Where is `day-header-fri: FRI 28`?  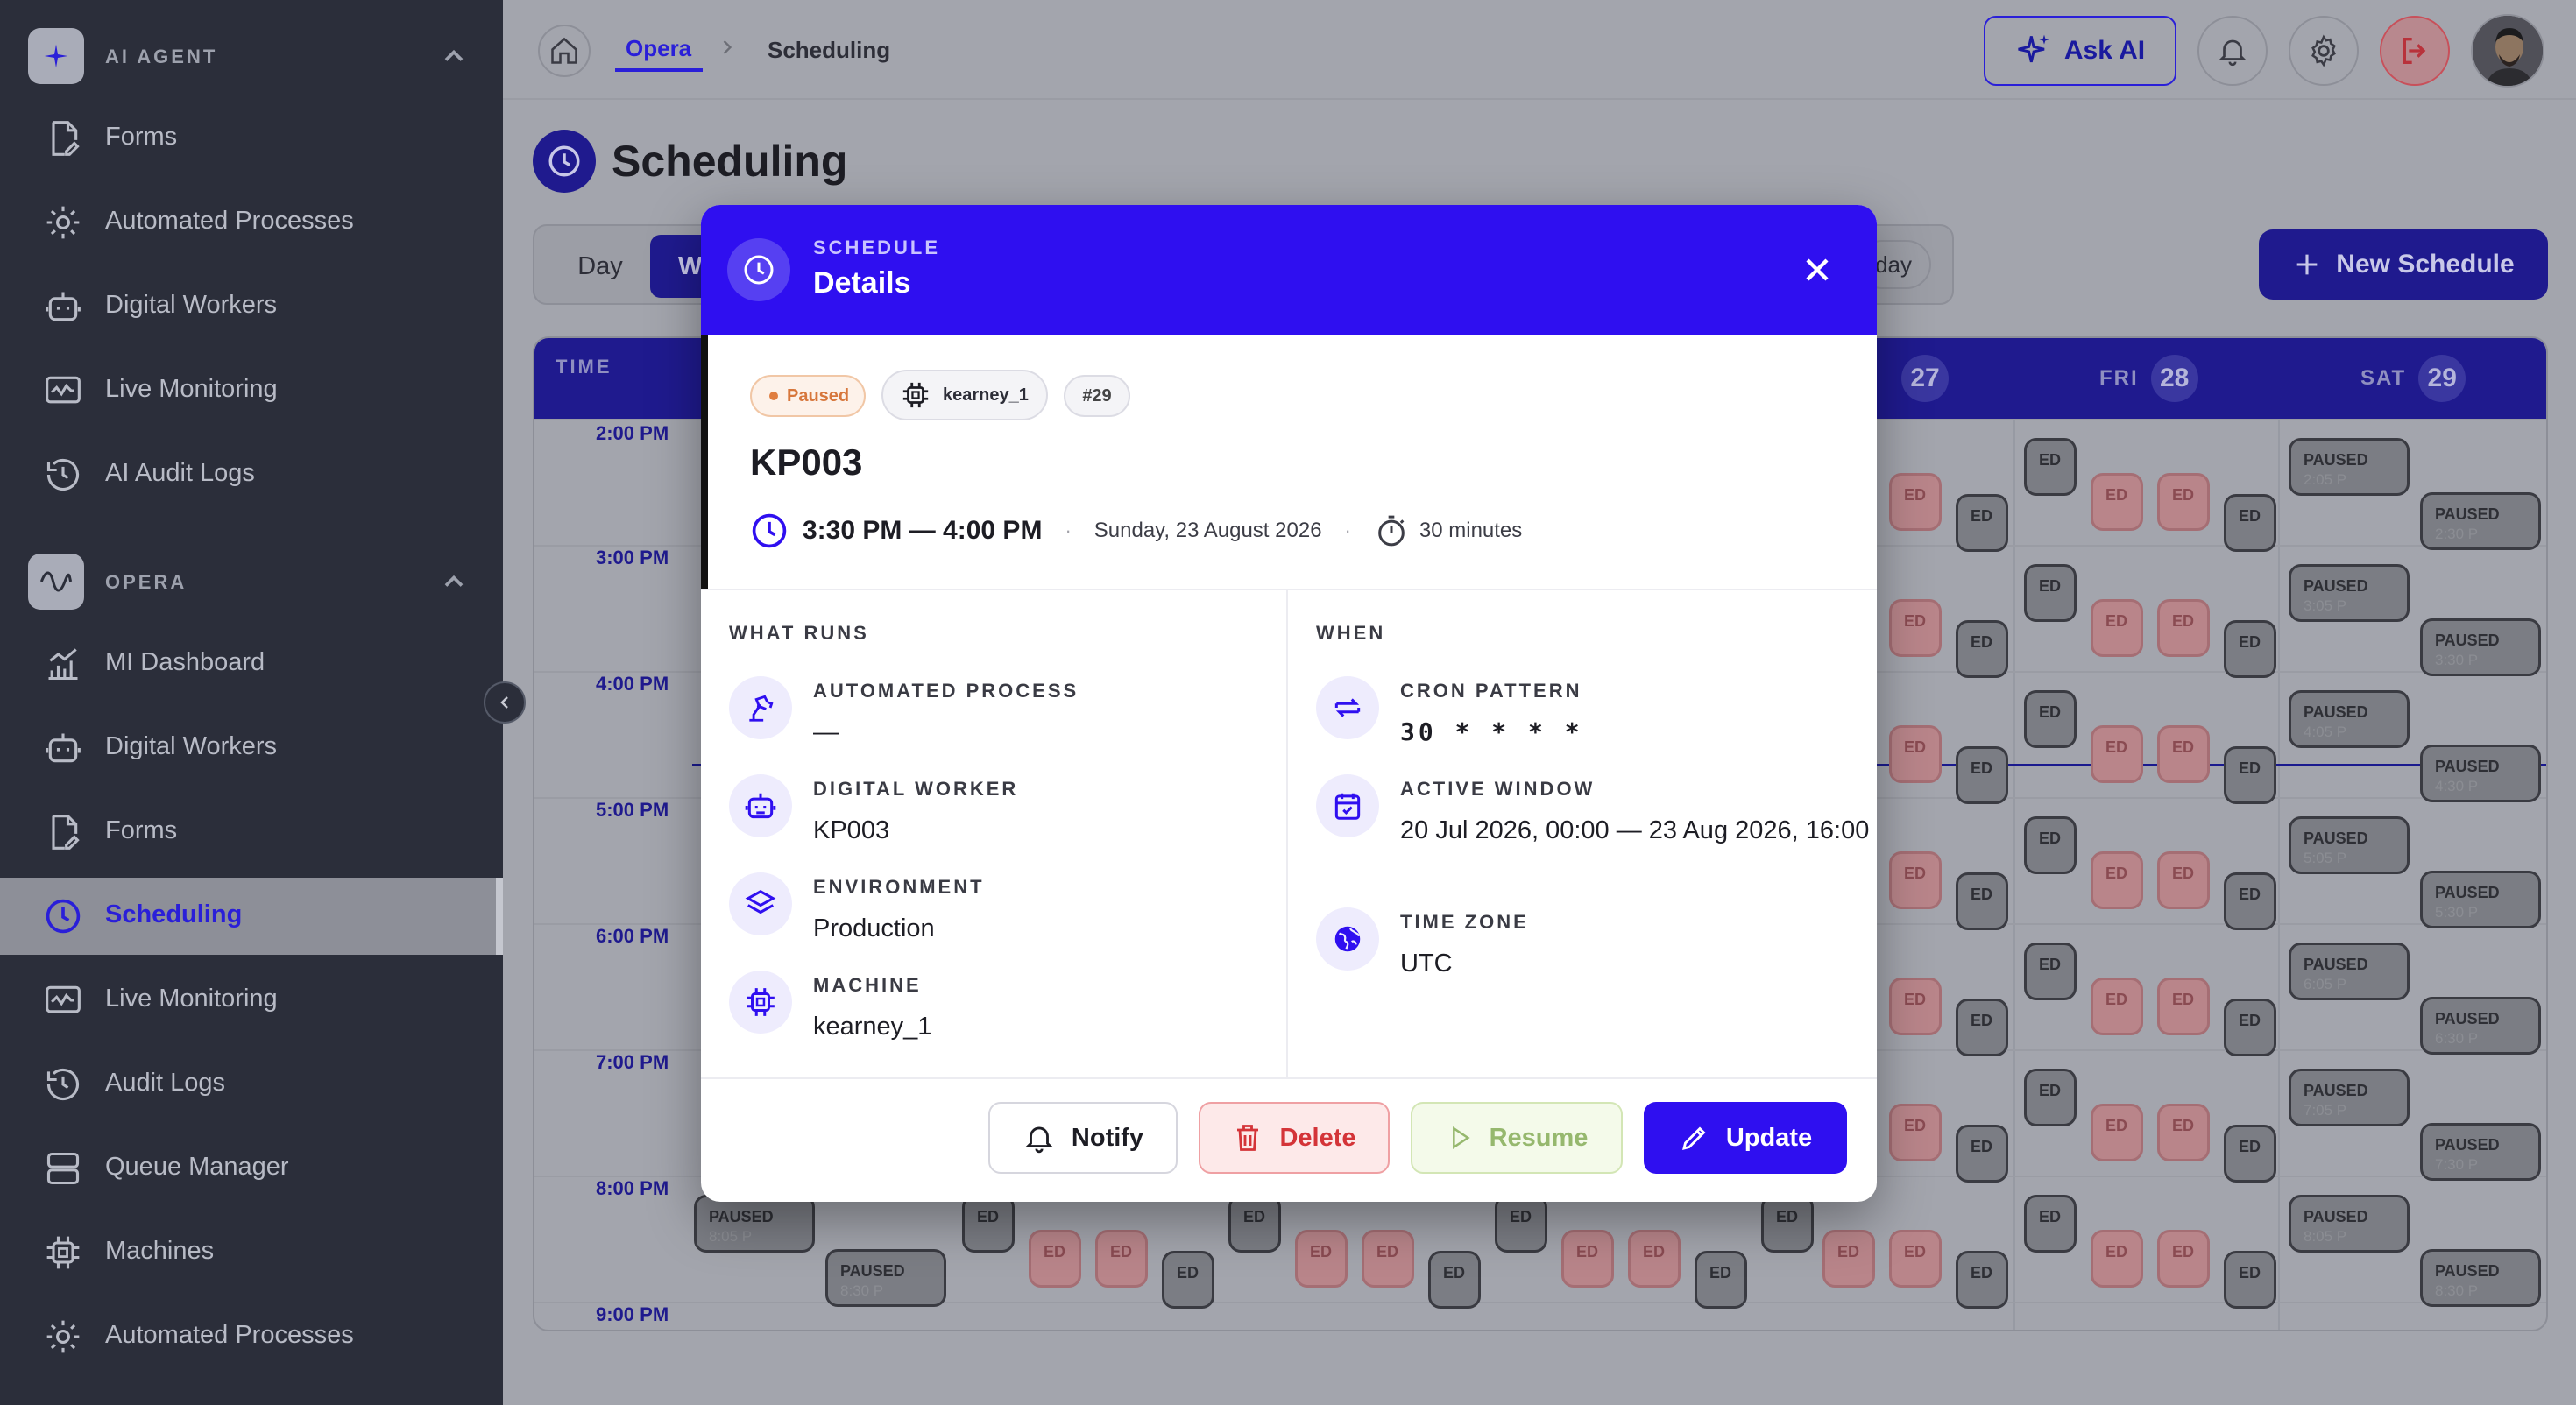 day-header-fri: FRI 28 is located at coordinates (2148, 379).